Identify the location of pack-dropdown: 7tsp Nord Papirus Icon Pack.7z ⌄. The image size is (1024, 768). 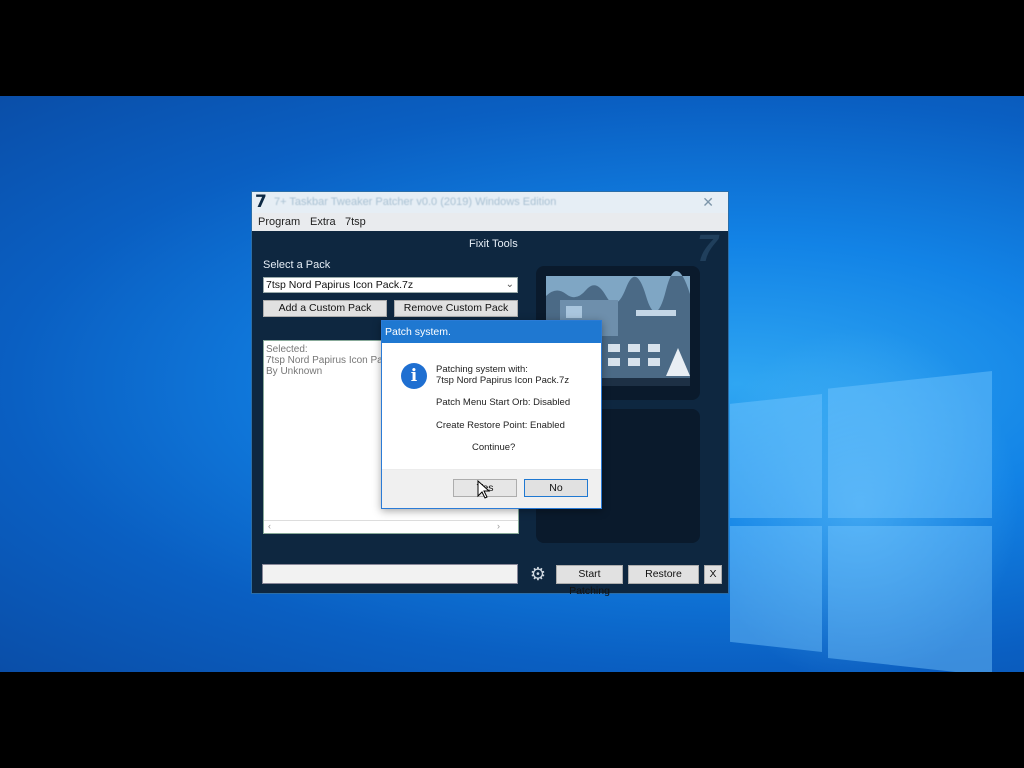
(390, 285).